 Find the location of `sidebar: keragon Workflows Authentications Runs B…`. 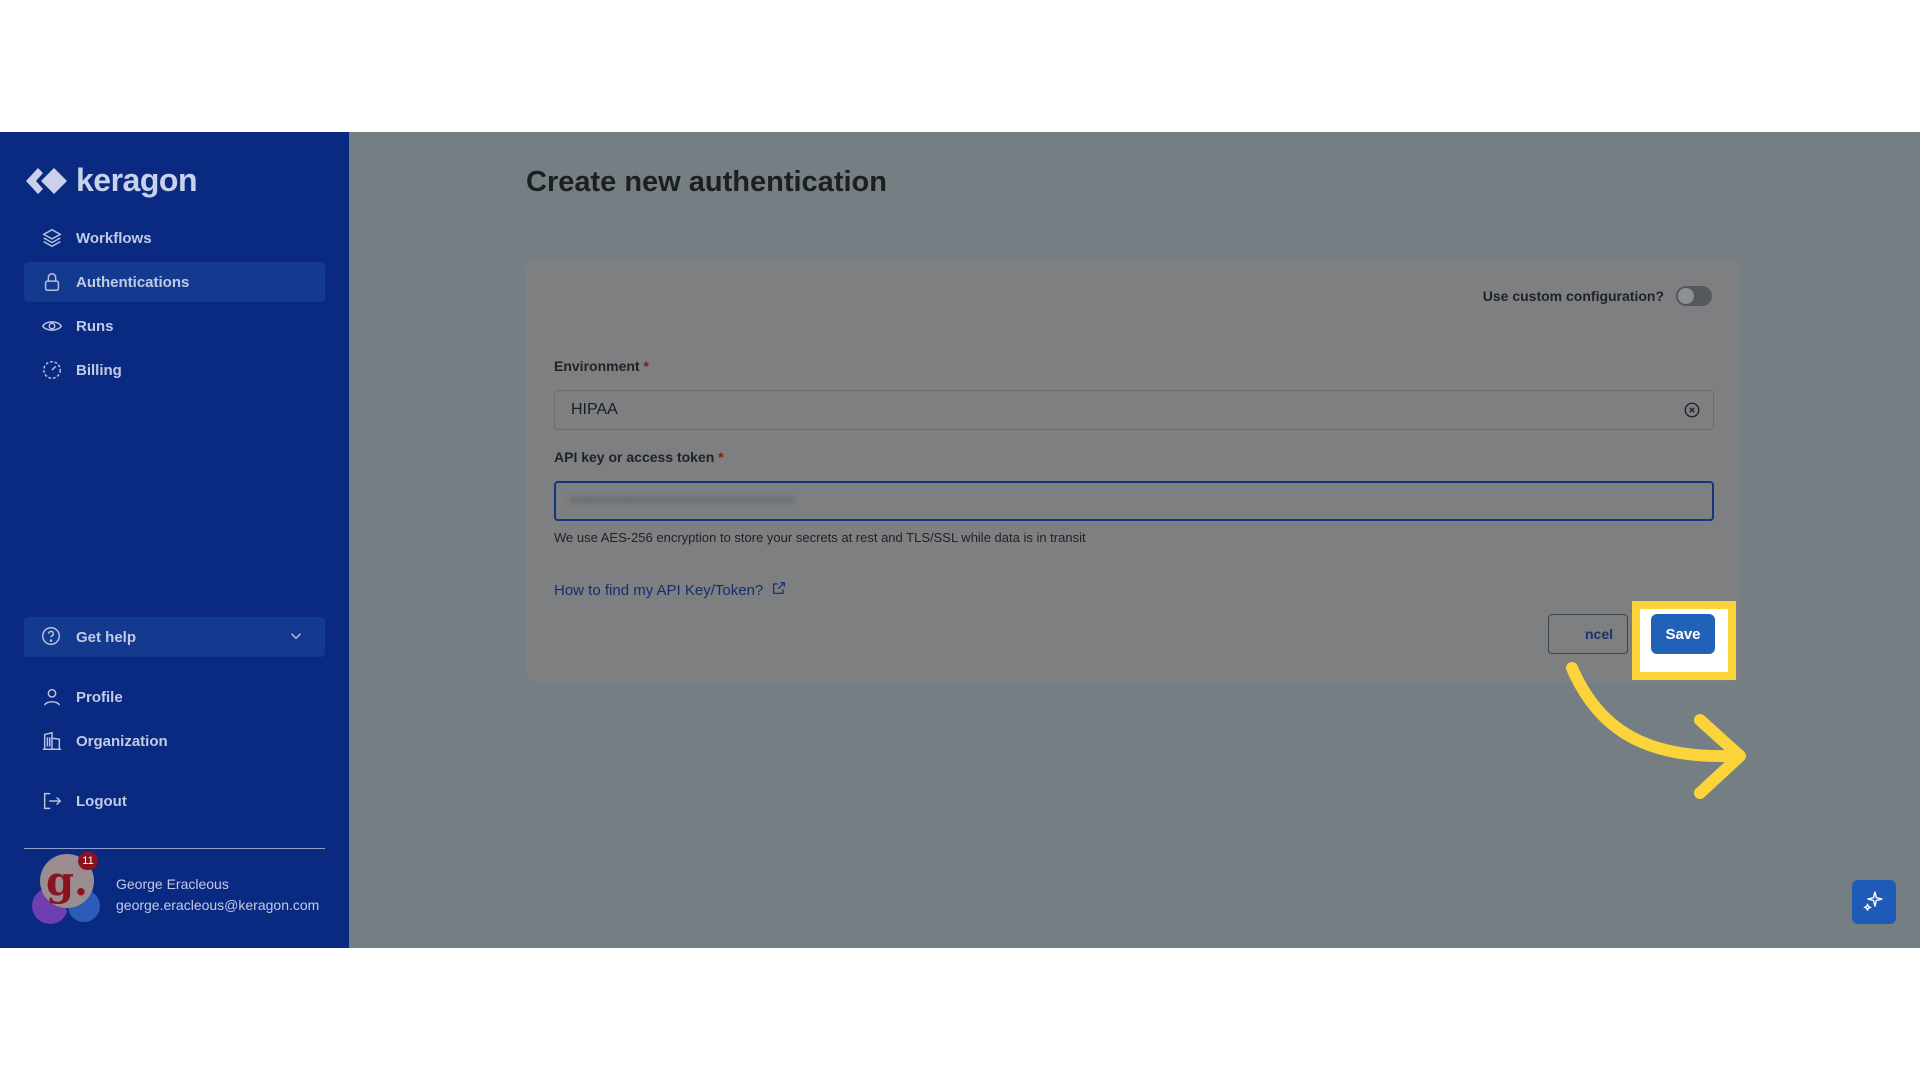

sidebar: keragon Workflows Authentications Runs B… is located at coordinates (174, 540).